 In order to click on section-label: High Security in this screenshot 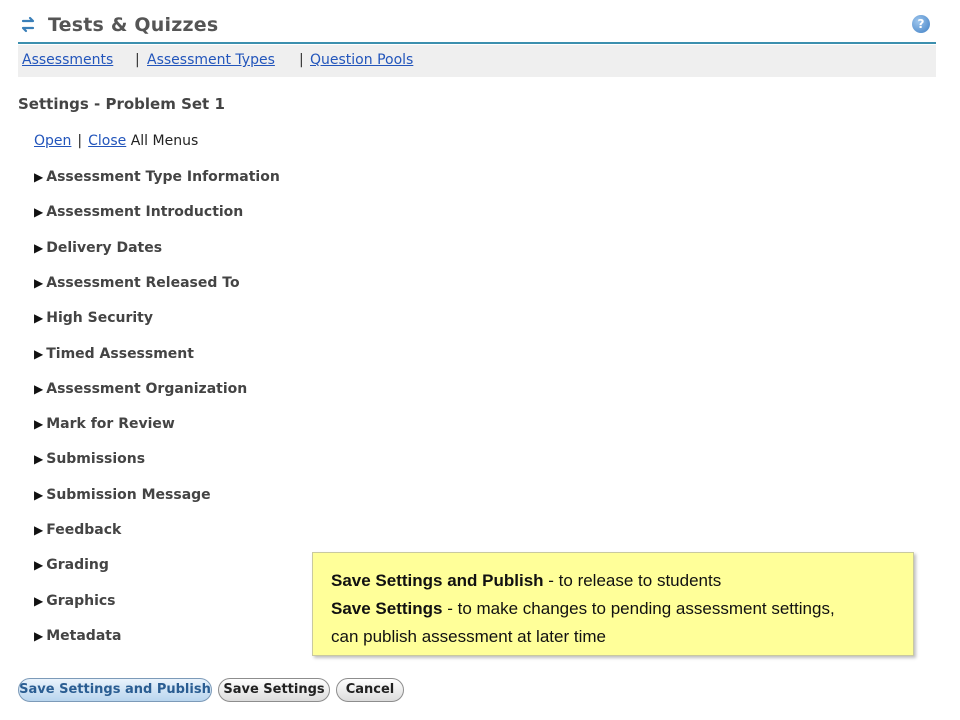, I will do `click(99, 318)`.